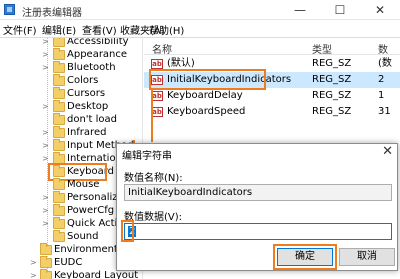 This screenshot has width=400, height=279. Describe the element at coordinates (380, 10) in the screenshot. I see `close-button: ✕` at that location.